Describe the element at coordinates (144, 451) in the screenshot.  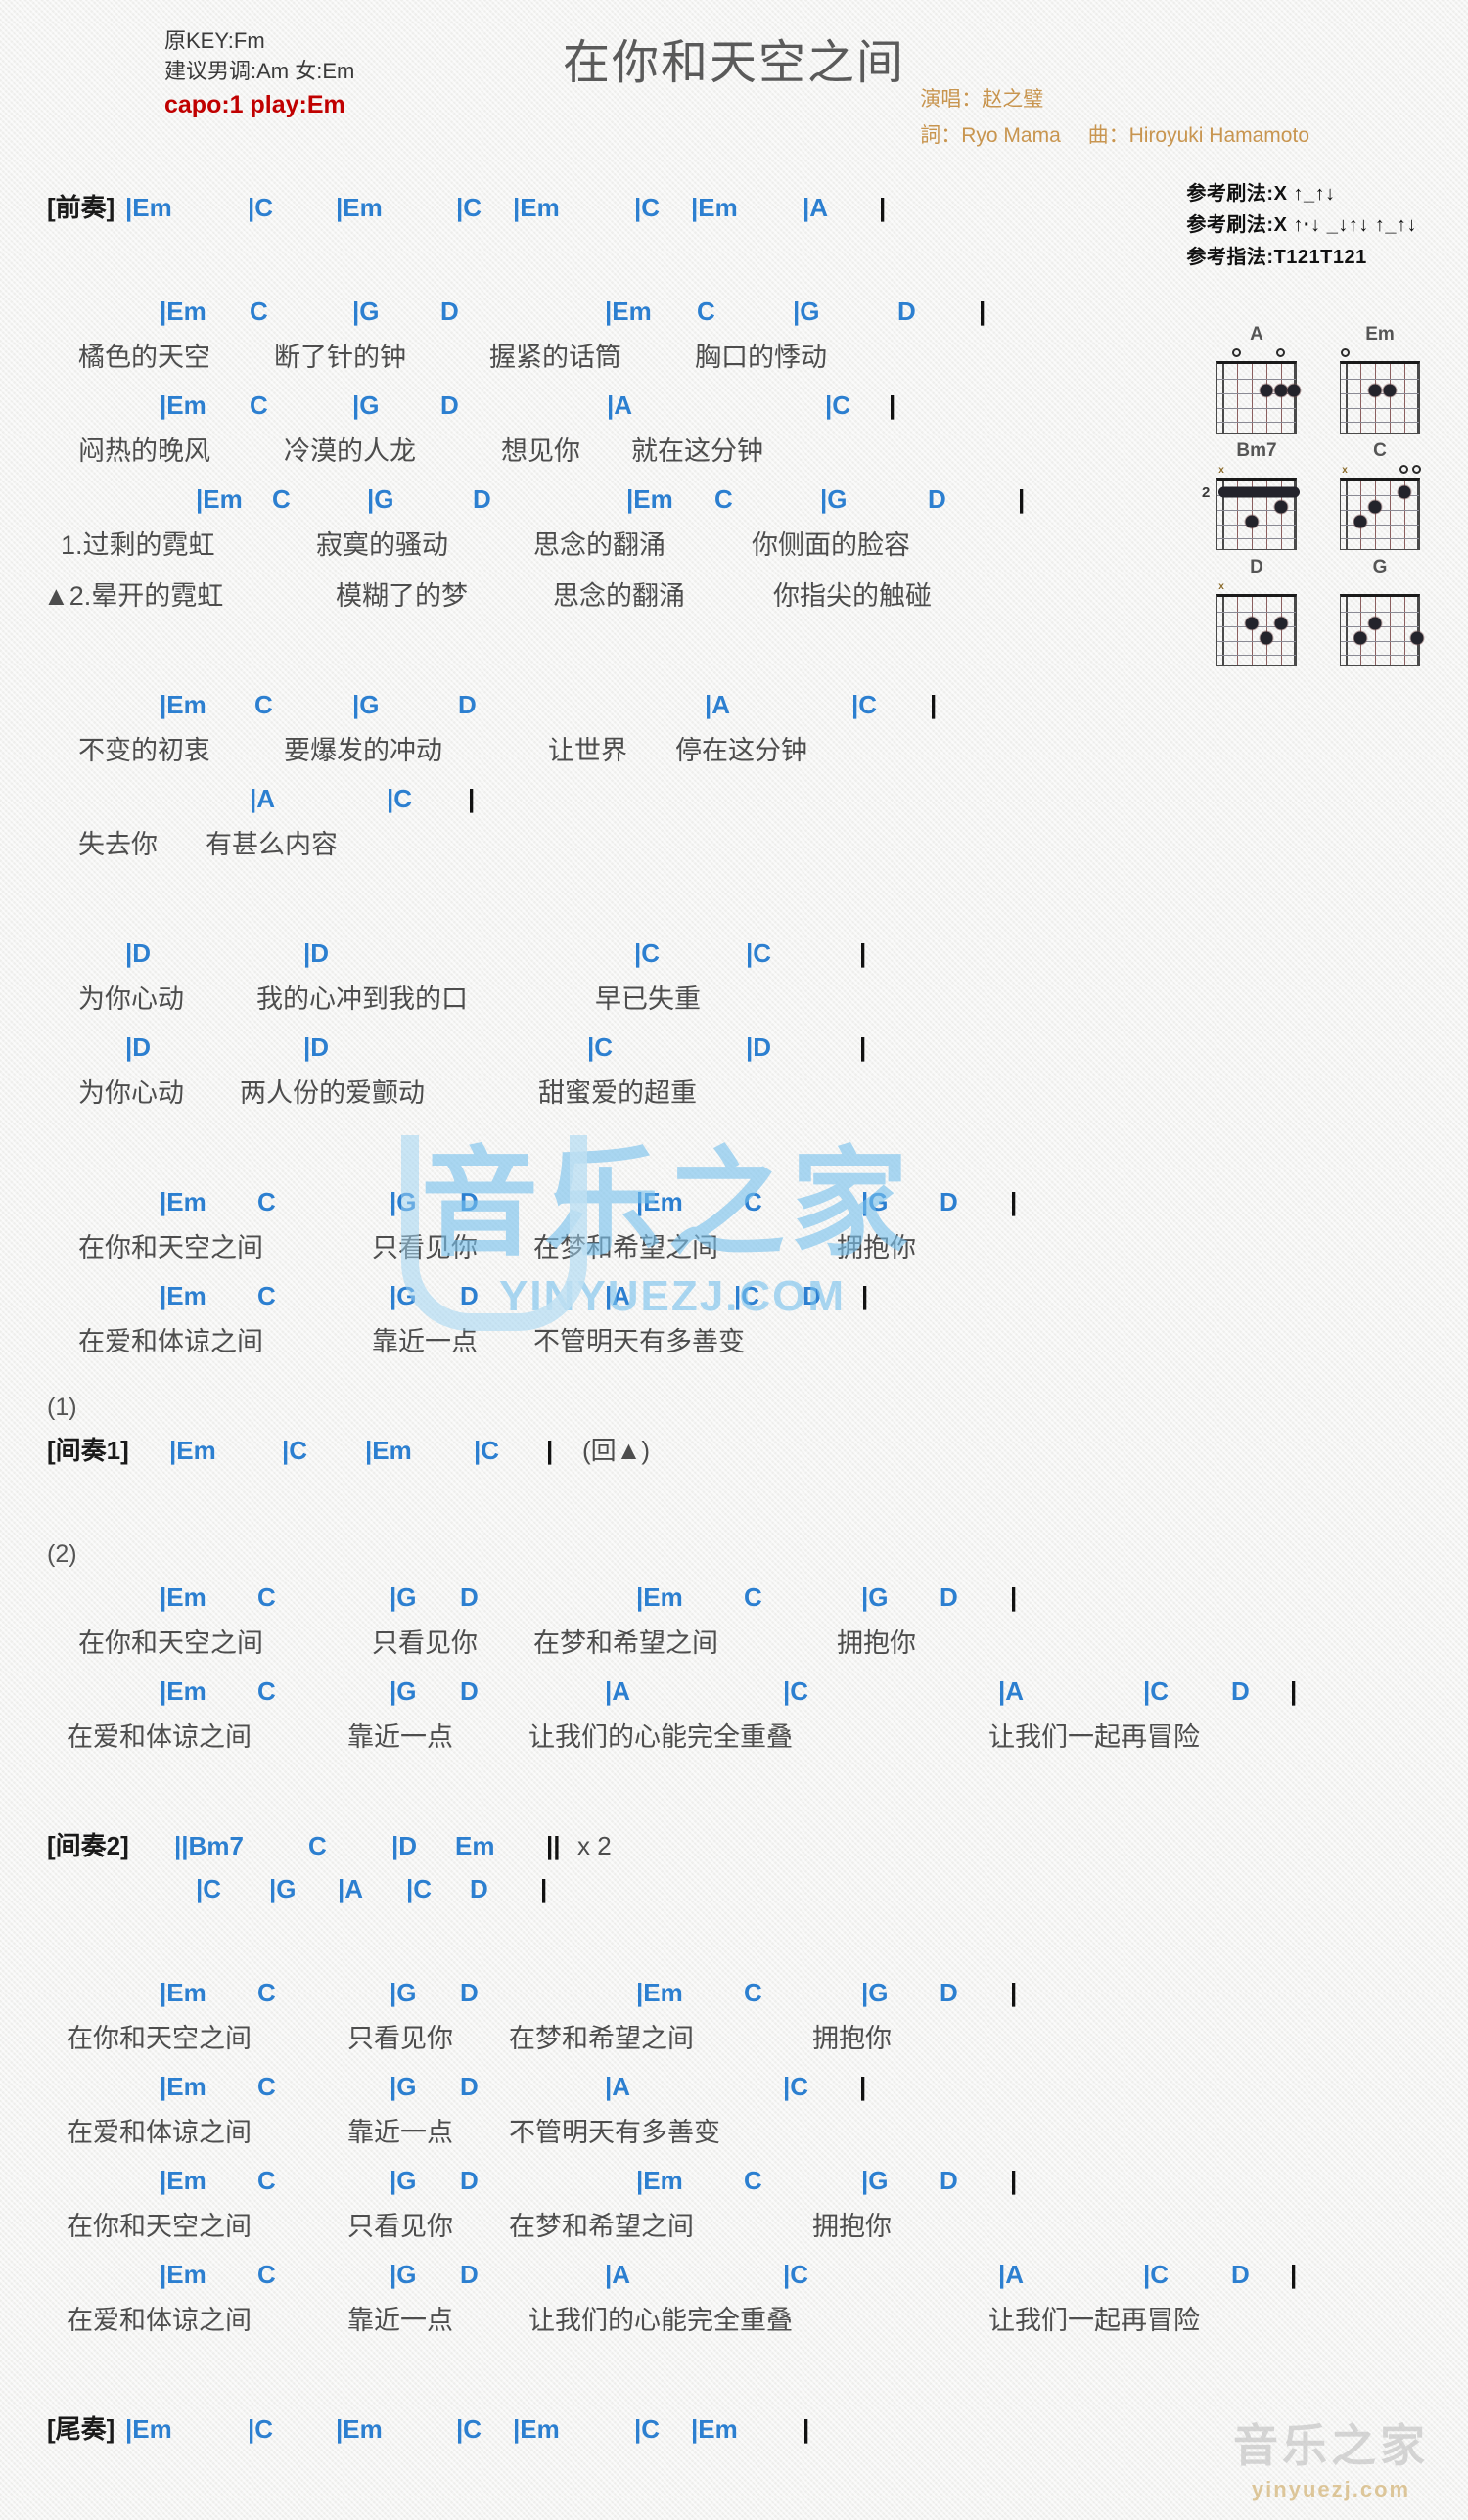
I see `lyric-text: 闷热的晚风` at that location.